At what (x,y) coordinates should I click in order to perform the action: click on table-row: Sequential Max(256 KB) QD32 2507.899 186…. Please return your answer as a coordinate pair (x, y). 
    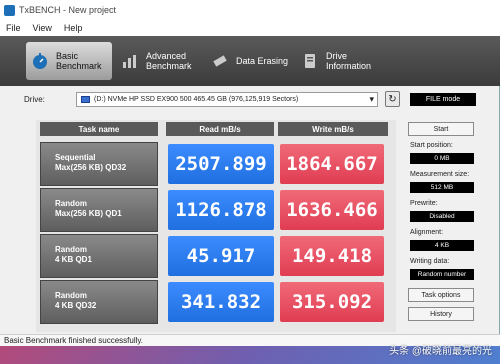
    Looking at the image, I should click on (215, 164).